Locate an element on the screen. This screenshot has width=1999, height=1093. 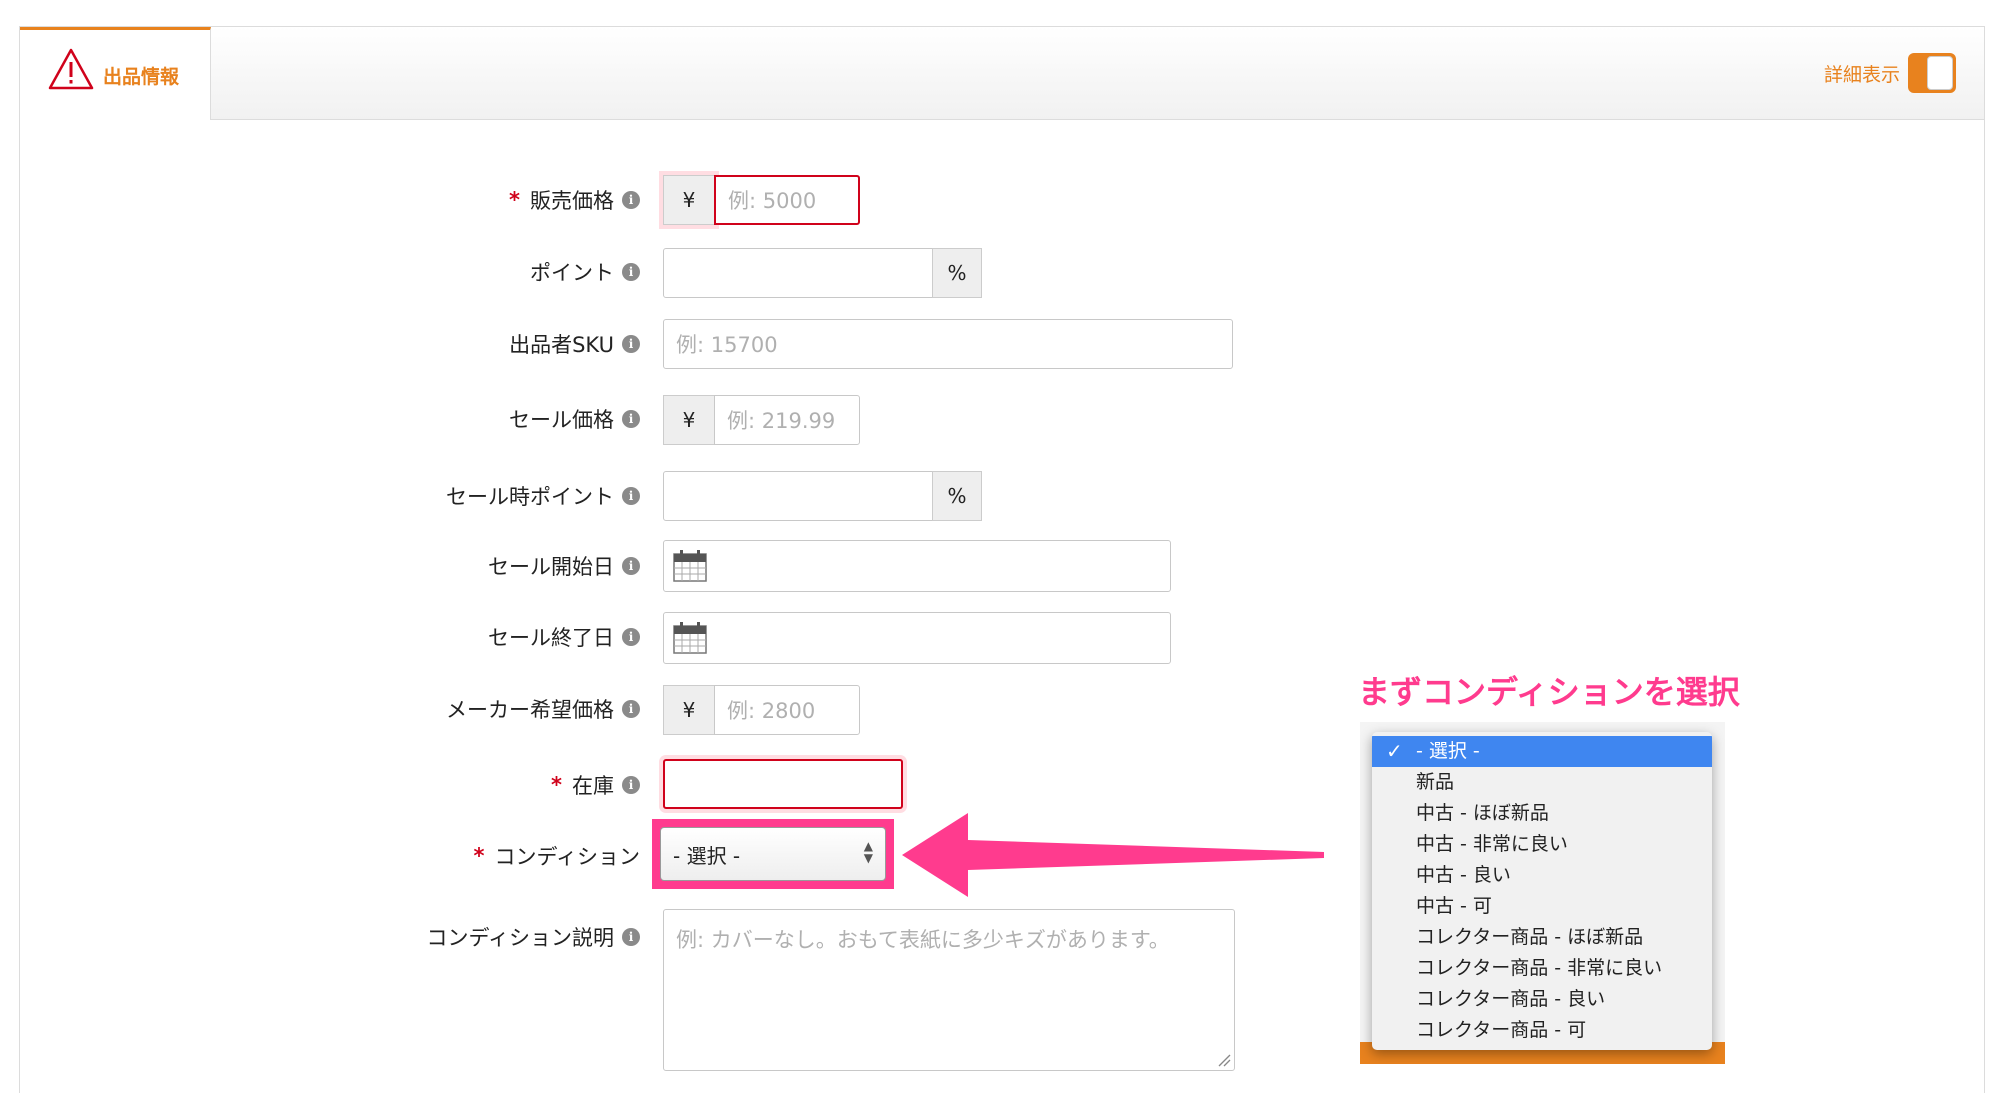
sale-price-label-text: セール価格 is located at coordinates (561, 420).